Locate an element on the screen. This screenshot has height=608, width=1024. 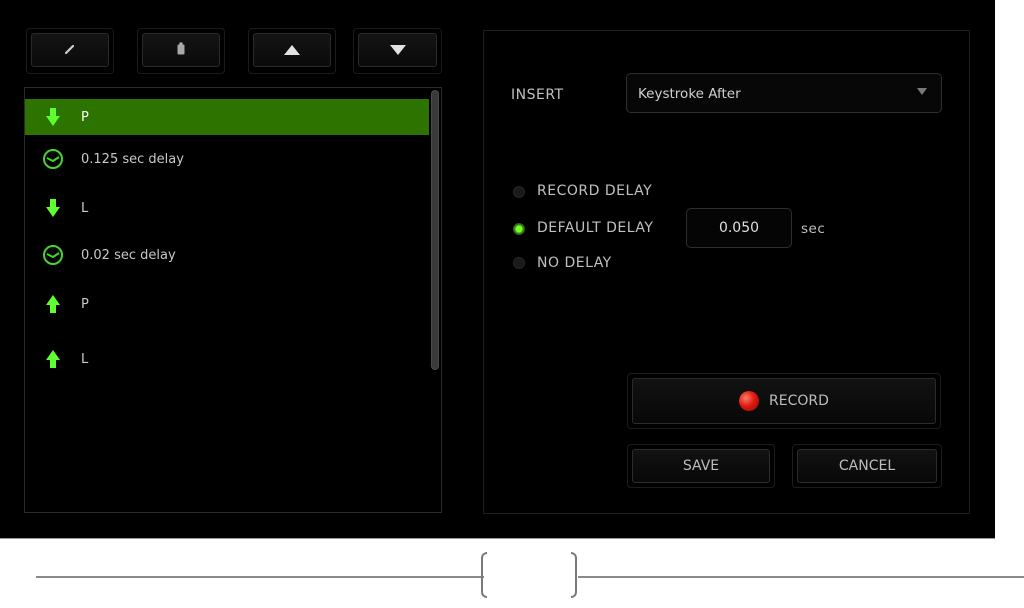
move-down-button-frame is located at coordinates (397, 51).